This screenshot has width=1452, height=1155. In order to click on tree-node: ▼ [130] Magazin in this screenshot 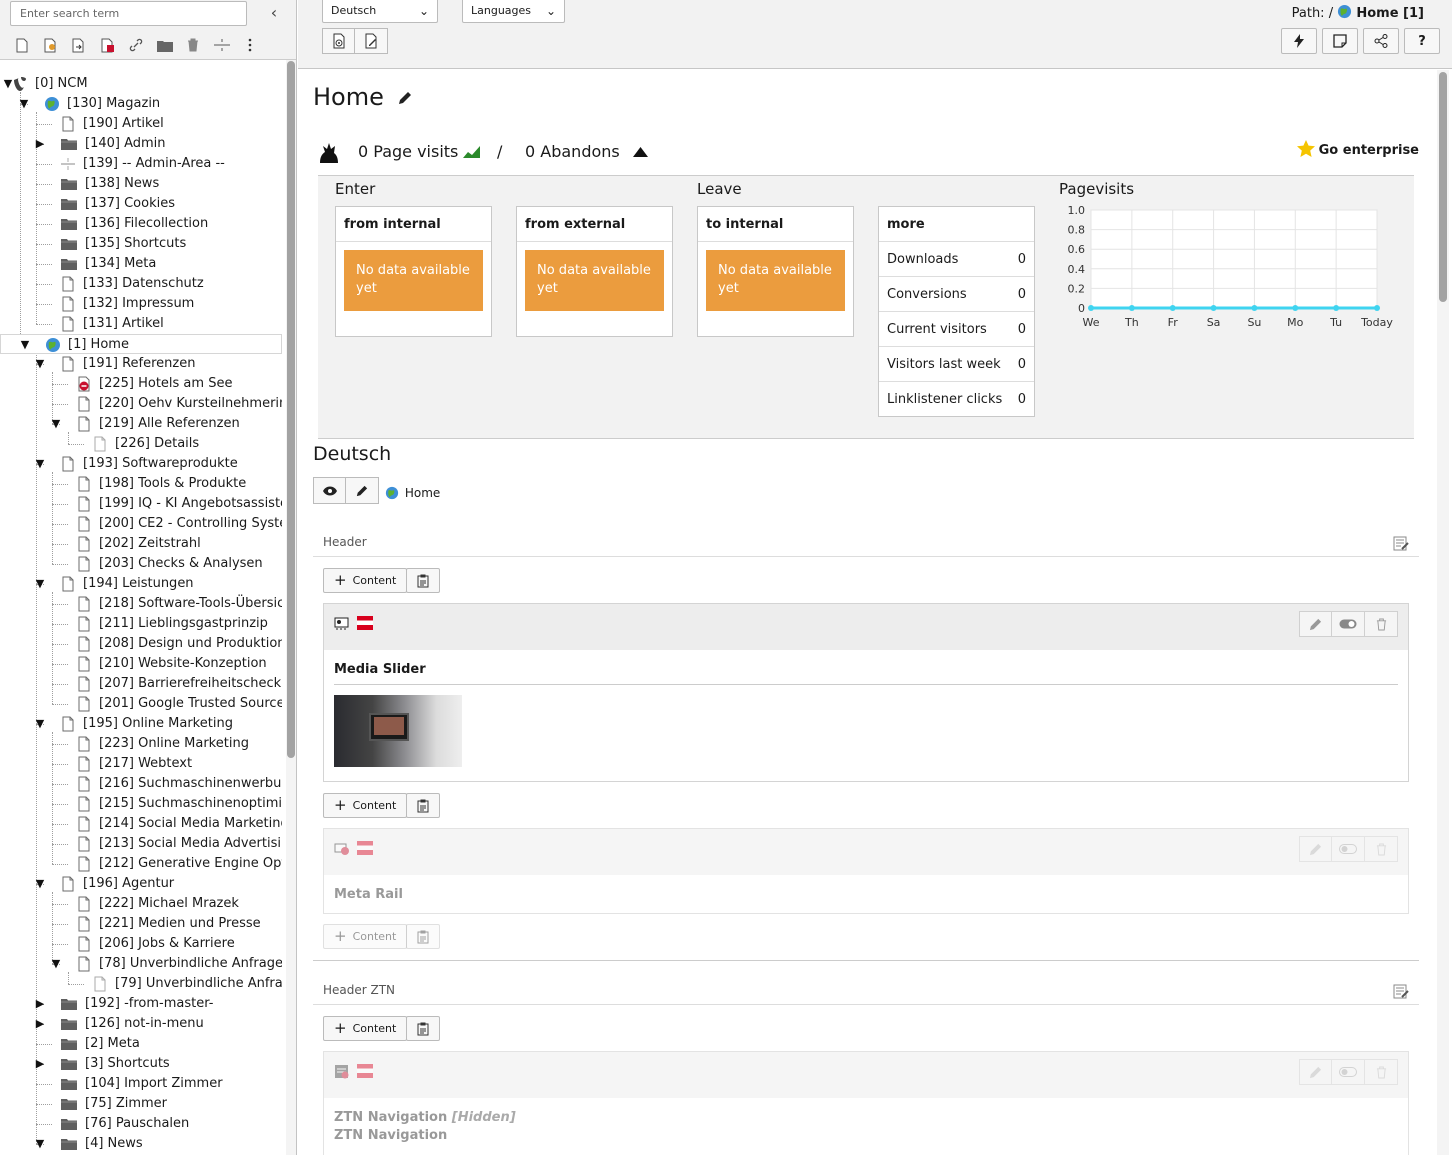, I will do `click(141, 104)`.